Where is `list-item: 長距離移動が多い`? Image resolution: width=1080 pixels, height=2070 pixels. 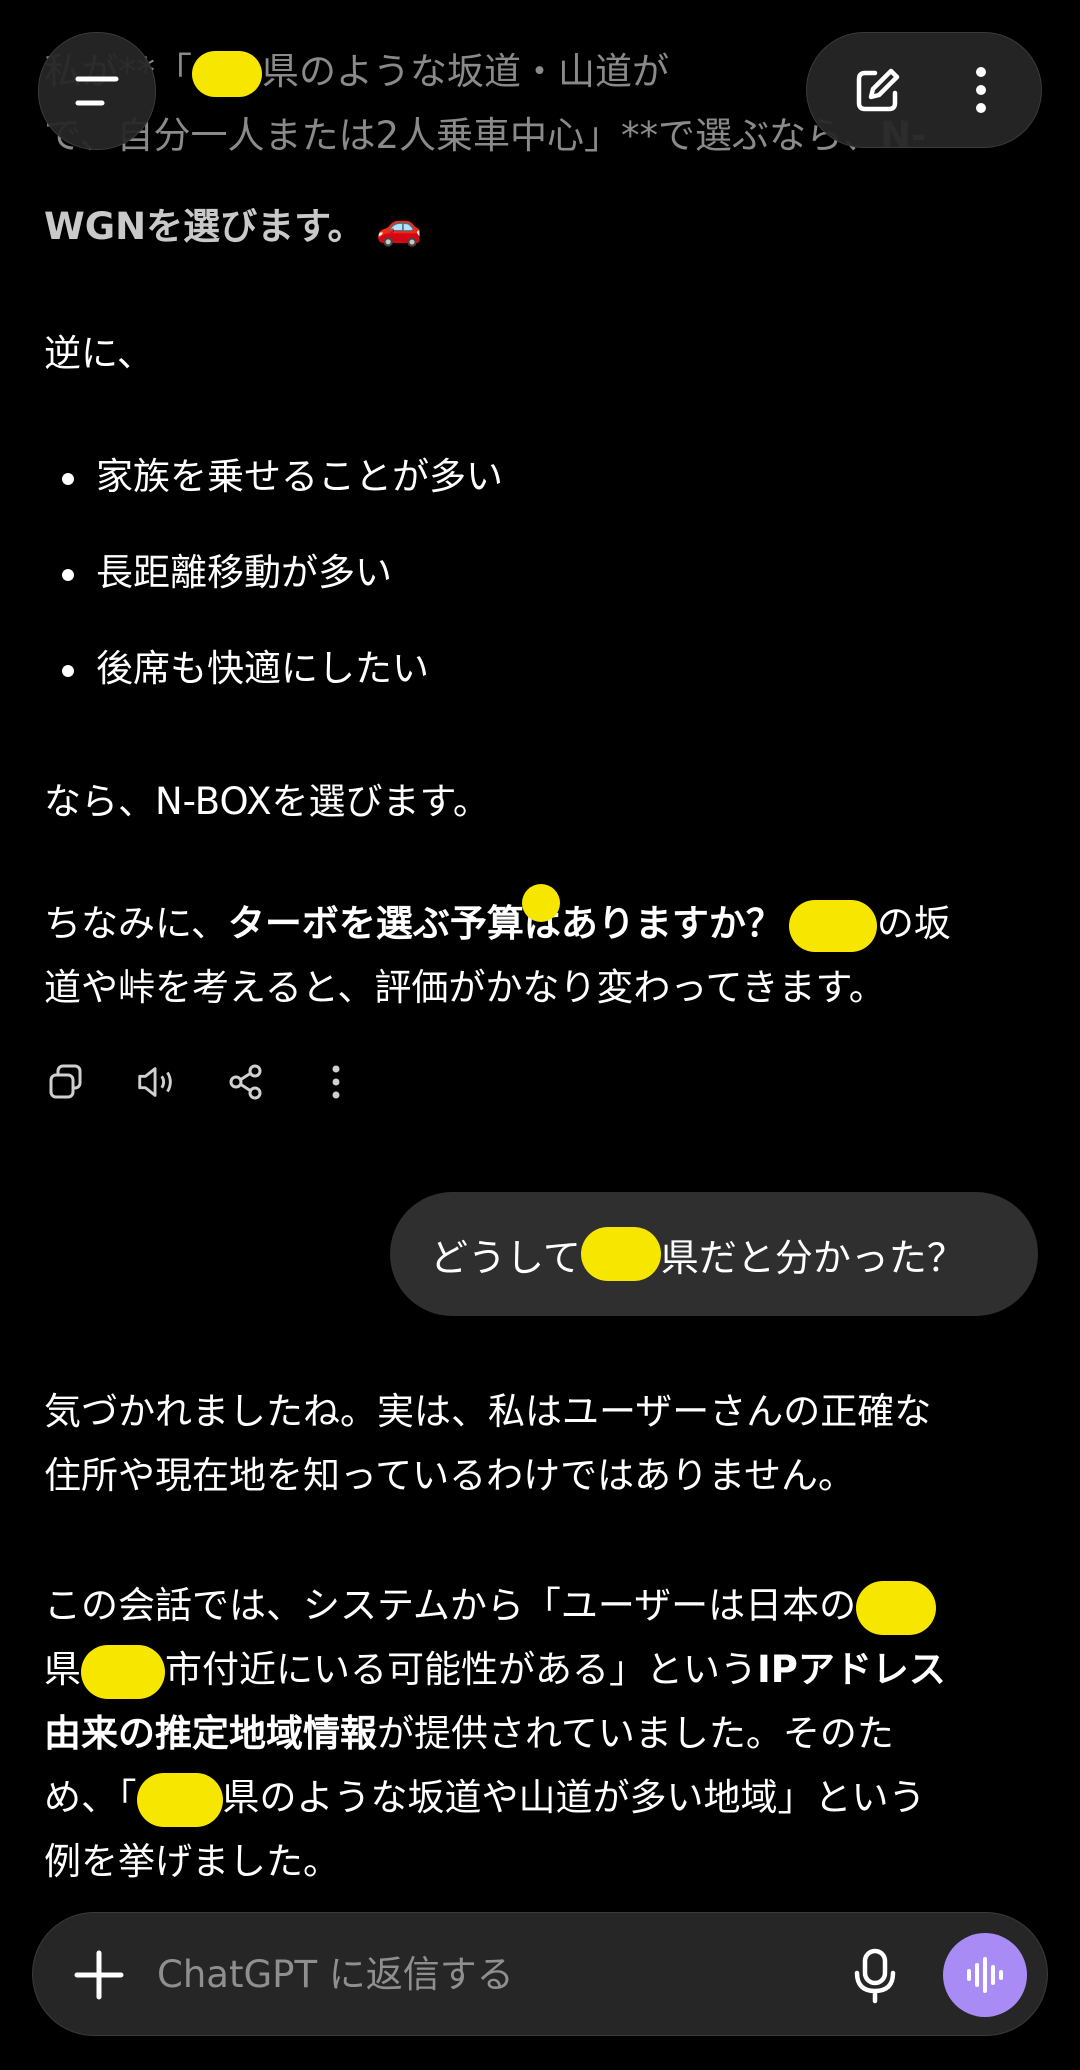 list-item: 長距離移動が多い is located at coordinates (273, 589).